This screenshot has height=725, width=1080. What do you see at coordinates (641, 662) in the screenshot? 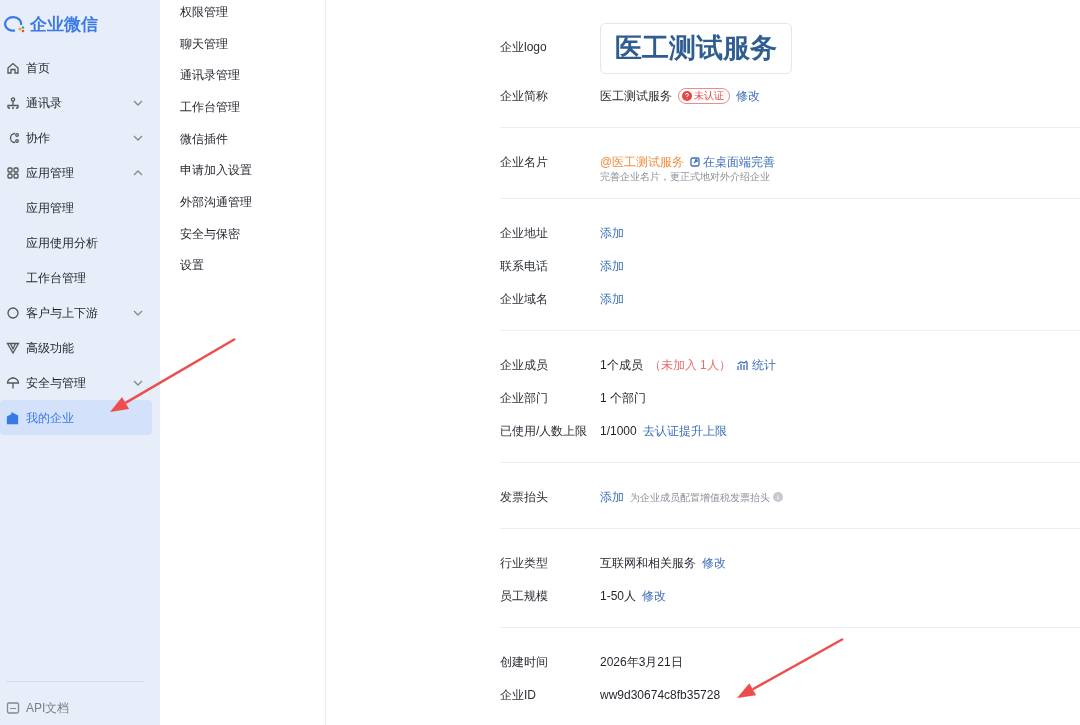
I see `field-value: 2026年3月21日` at bounding box center [641, 662].